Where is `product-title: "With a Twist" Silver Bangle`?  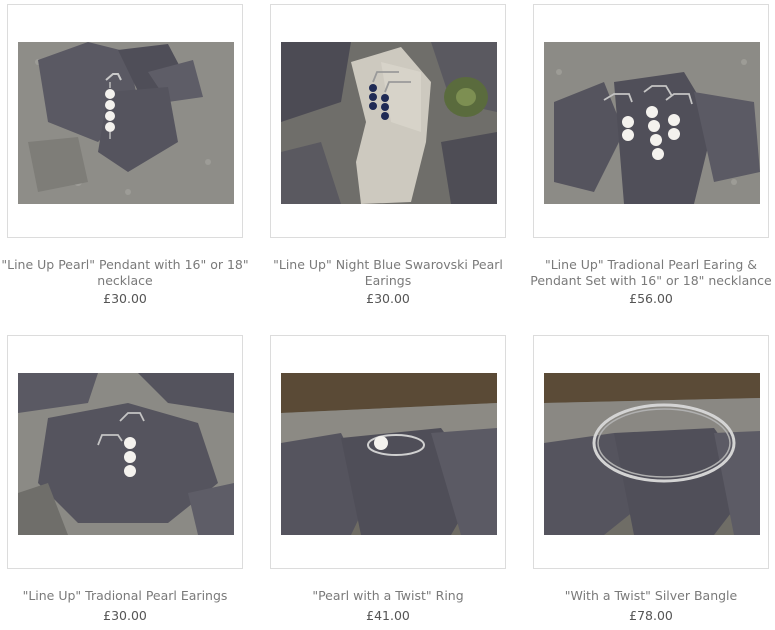 product-title: "With a Twist" Silver Bangle is located at coordinates (649, 596).